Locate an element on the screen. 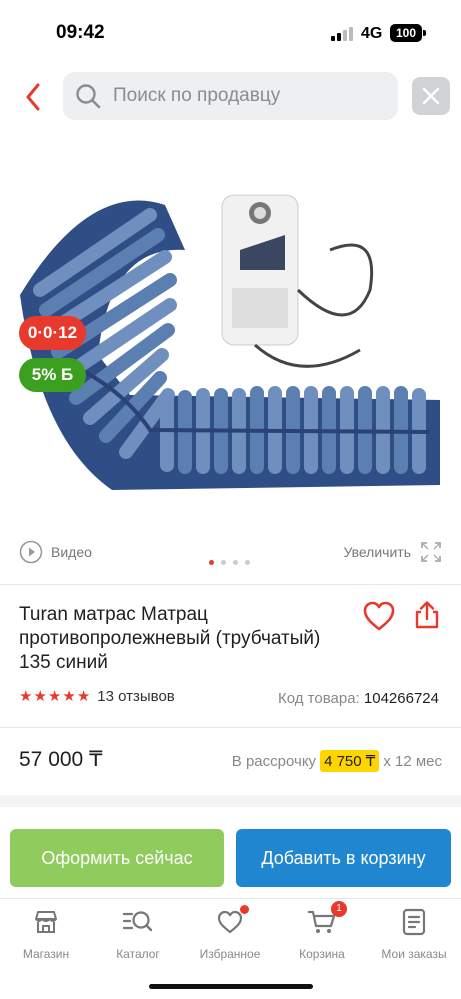 The height and width of the screenshot is (999, 461). zoom-button: Увеличить is located at coordinates (393, 552).